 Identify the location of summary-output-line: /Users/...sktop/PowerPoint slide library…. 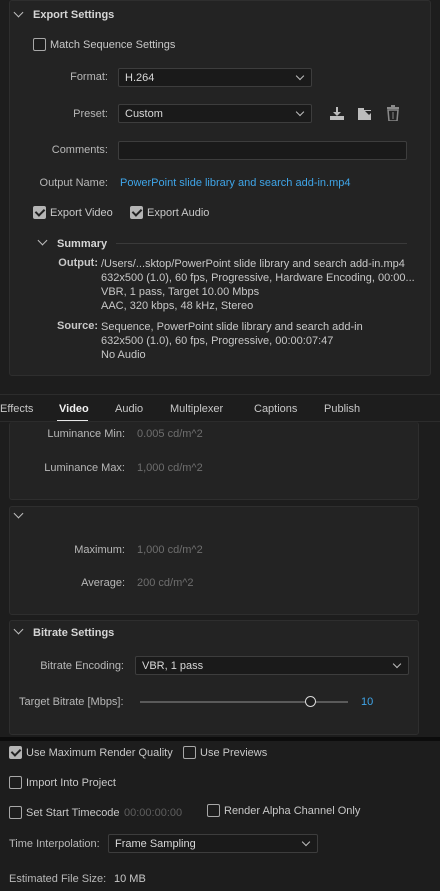
(253, 264).